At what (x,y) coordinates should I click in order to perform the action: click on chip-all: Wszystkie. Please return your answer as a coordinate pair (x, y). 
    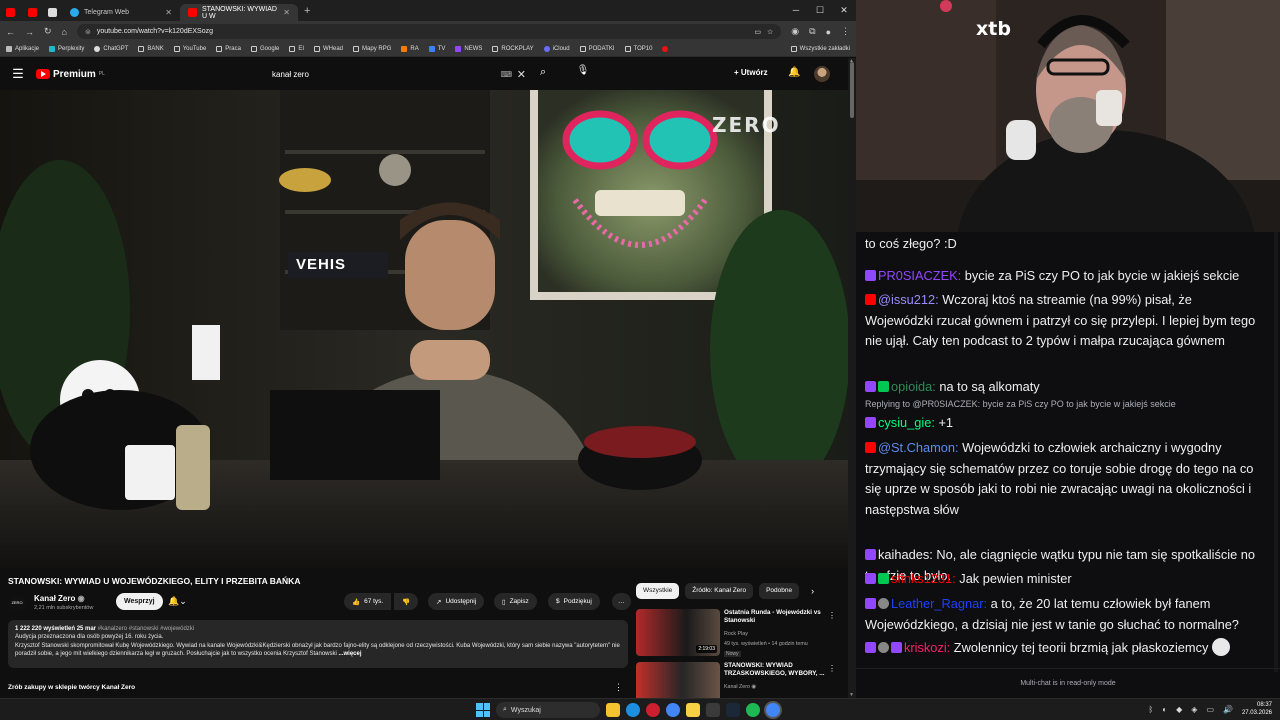
    Looking at the image, I should click on (658, 591).